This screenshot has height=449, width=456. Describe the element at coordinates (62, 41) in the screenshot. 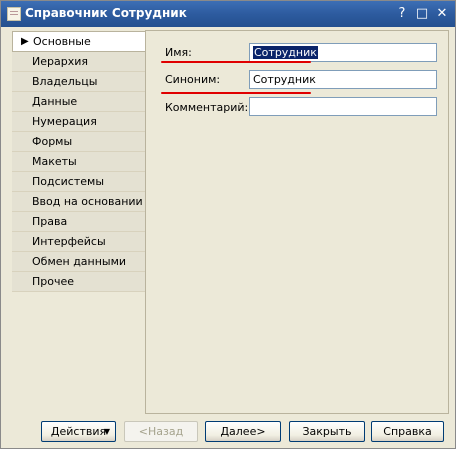

I see `tab-label: Основные` at that location.